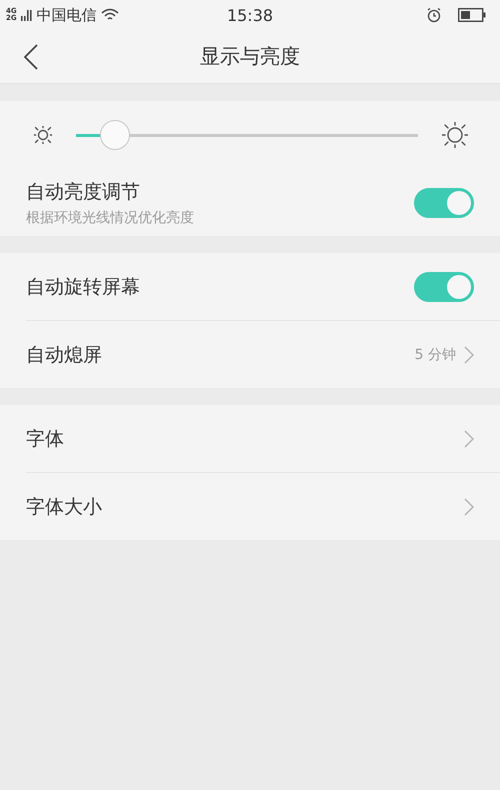  What do you see at coordinates (43, 135) in the screenshot?
I see `dim-sun-icon` at bounding box center [43, 135].